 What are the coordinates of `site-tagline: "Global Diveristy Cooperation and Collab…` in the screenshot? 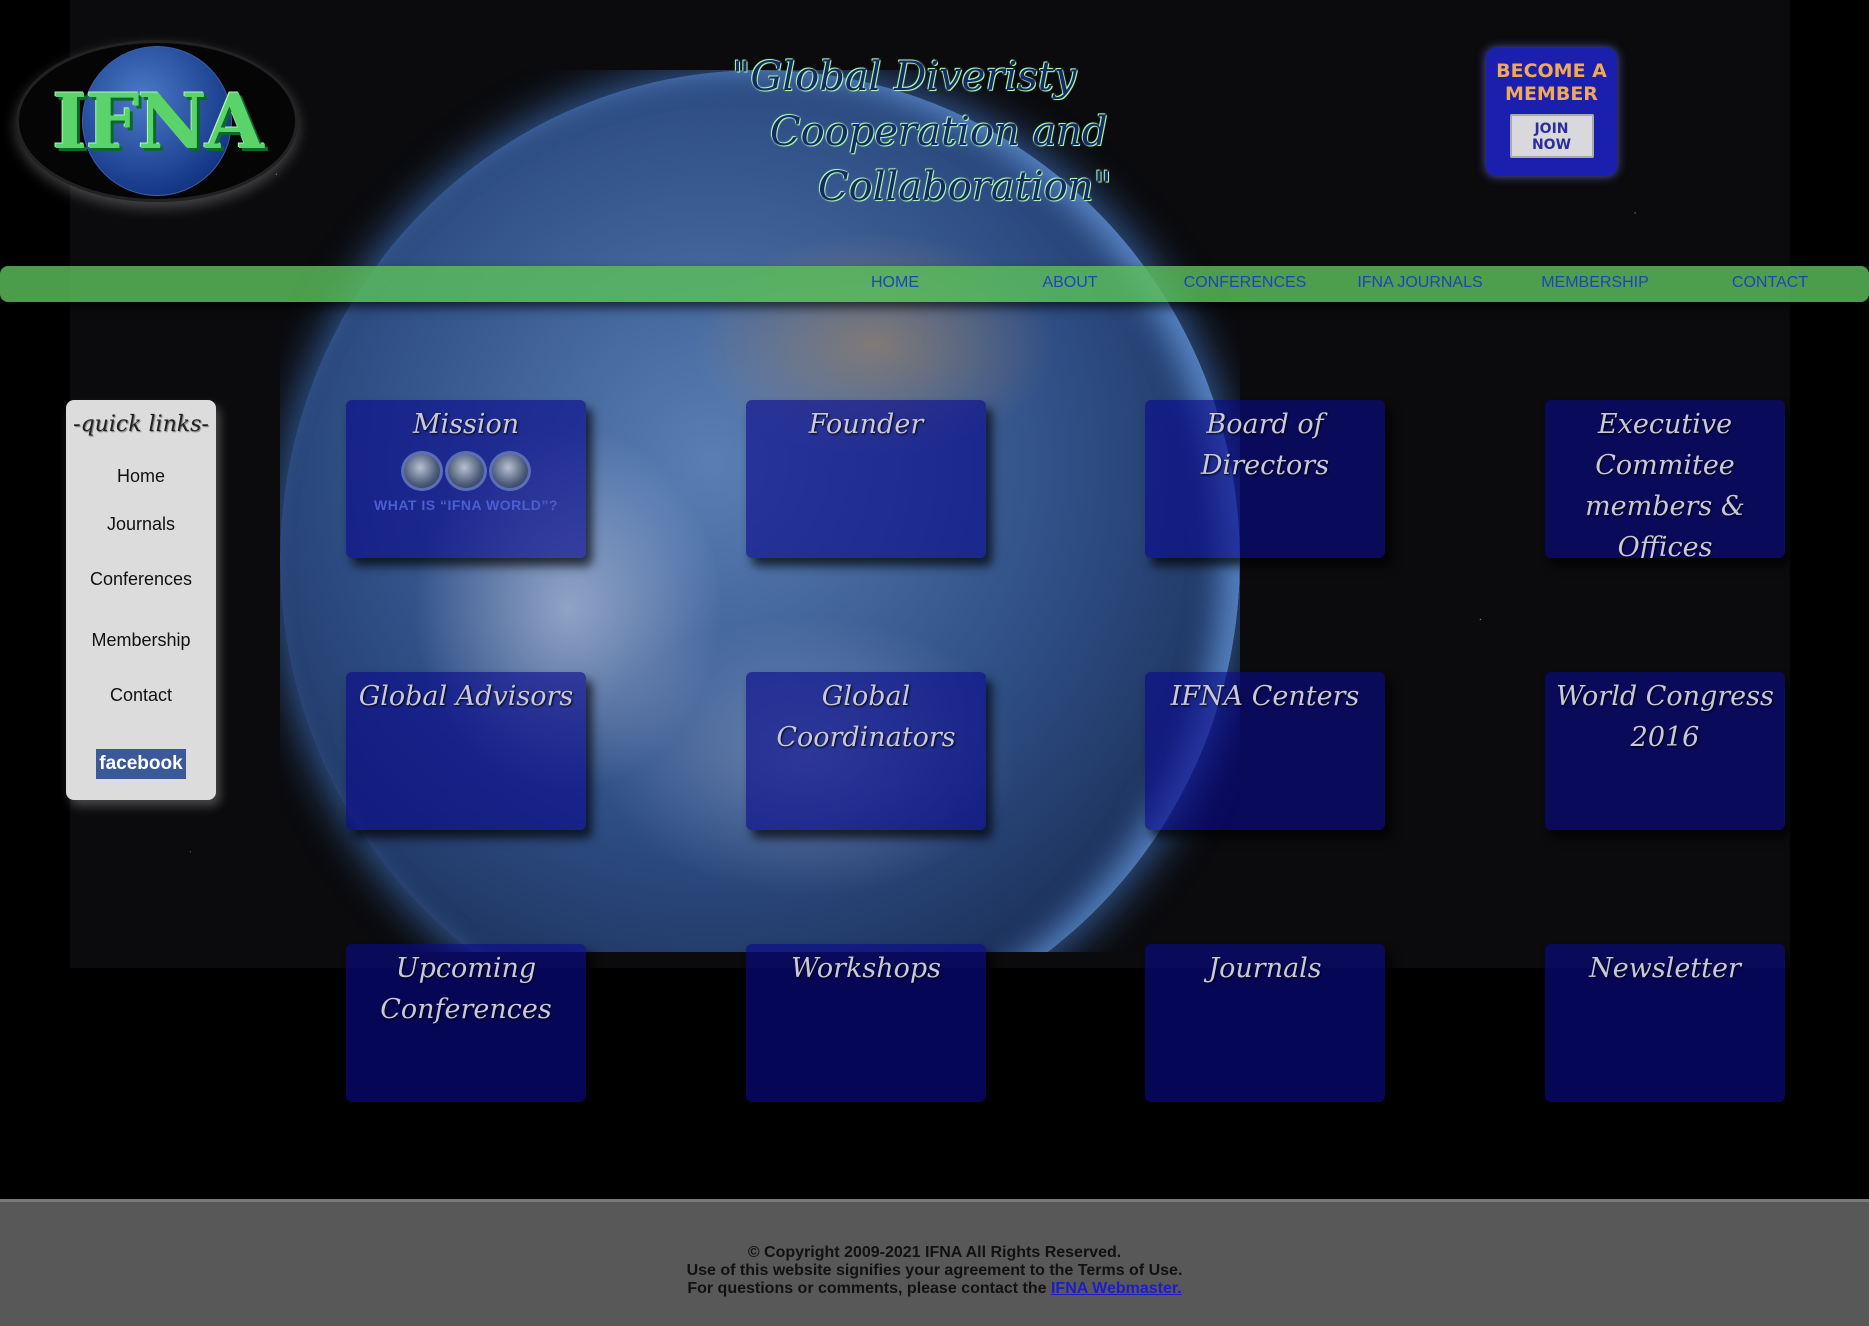 It's located at (910, 132).